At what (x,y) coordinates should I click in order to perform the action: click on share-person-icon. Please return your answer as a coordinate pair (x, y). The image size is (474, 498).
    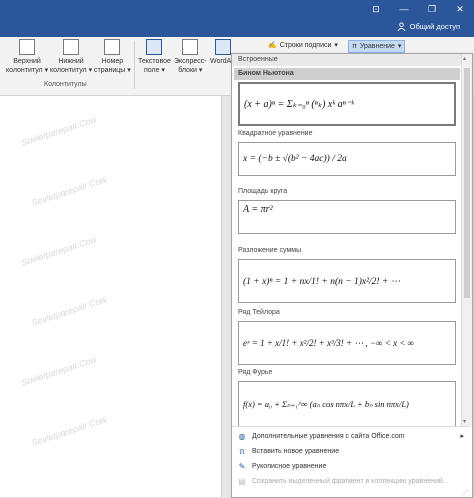
    Looking at the image, I should click on (401, 26).